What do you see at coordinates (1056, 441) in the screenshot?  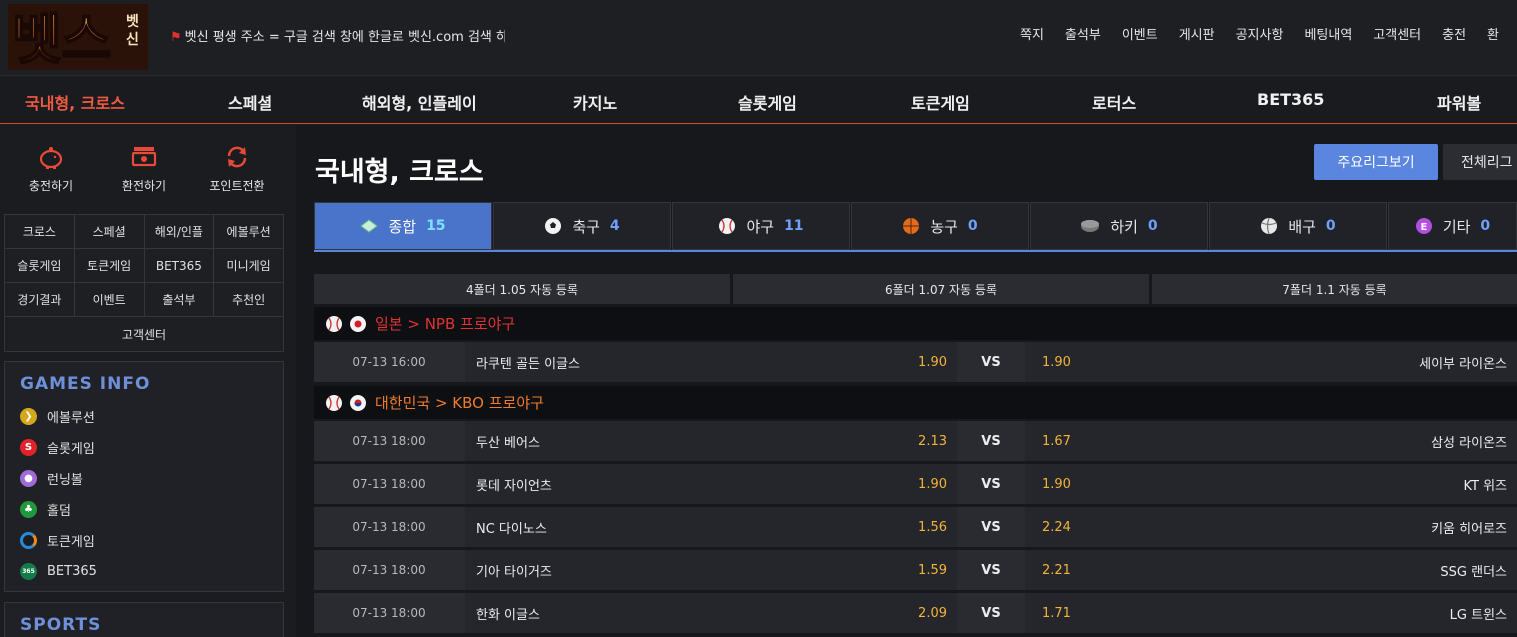 I see `away-odds: 1.67` at bounding box center [1056, 441].